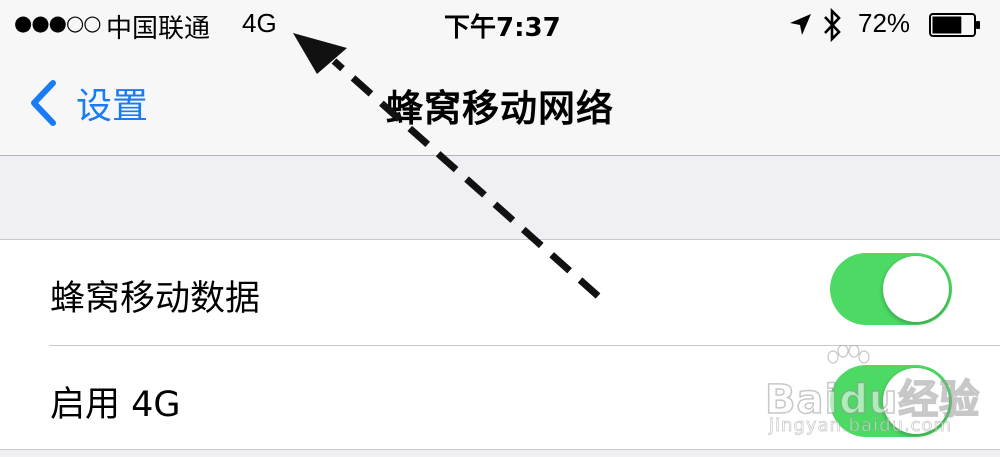 The width and height of the screenshot is (1000, 457). Describe the element at coordinates (884, 23) in the screenshot. I see `battery-percentage: 72%` at that location.